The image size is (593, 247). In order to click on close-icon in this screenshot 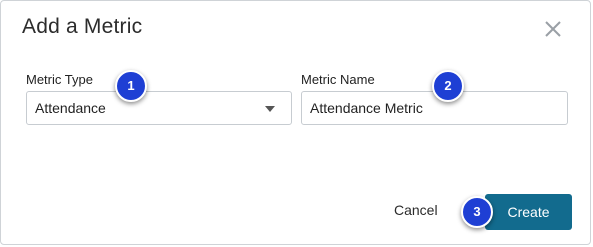, I will do `click(553, 29)`.